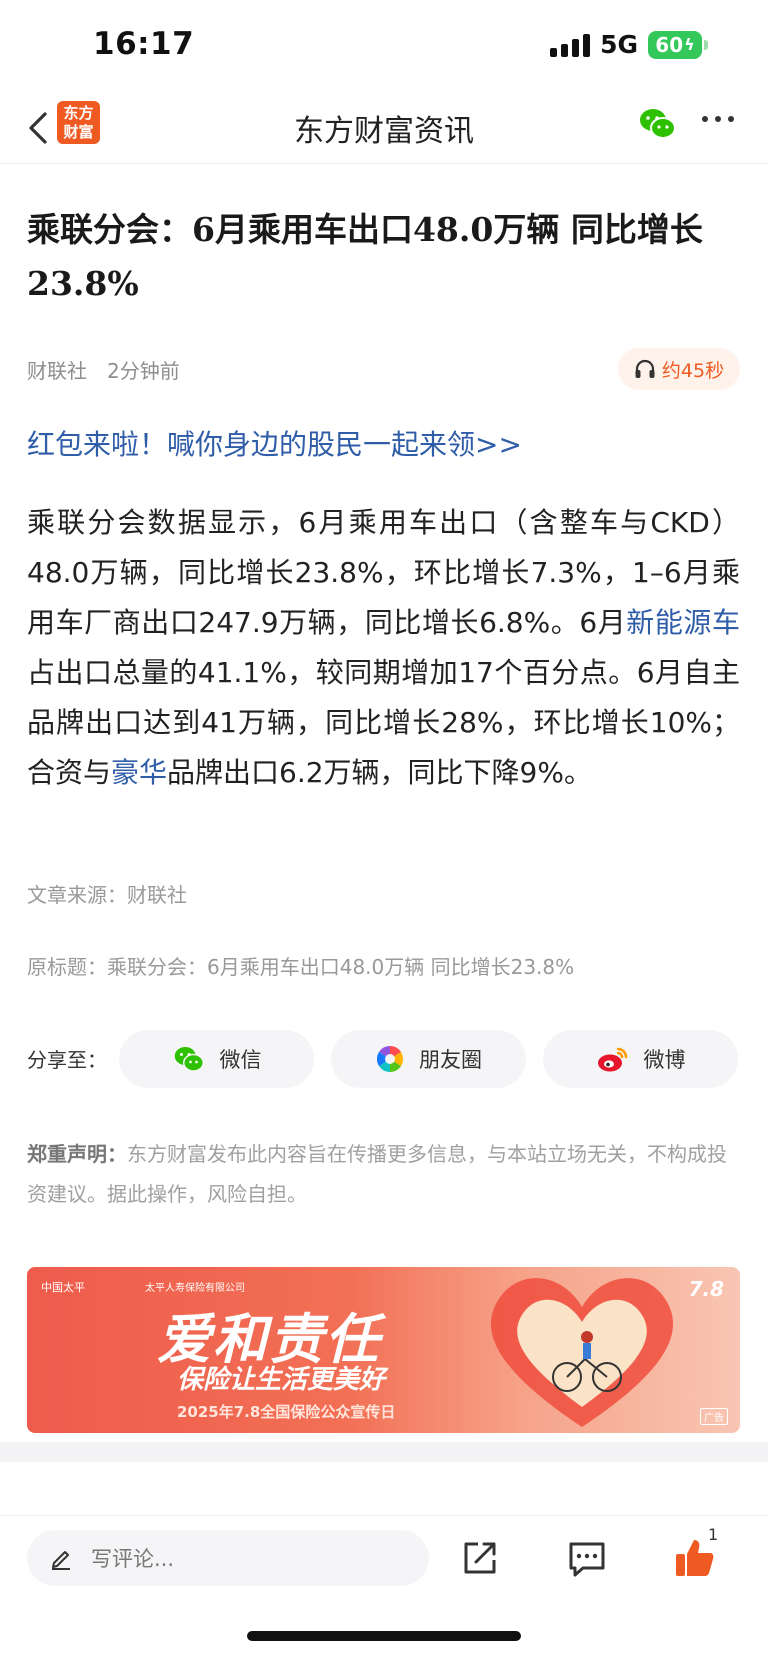  I want to click on share-weibo-button: 微博, so click(640, 1059).